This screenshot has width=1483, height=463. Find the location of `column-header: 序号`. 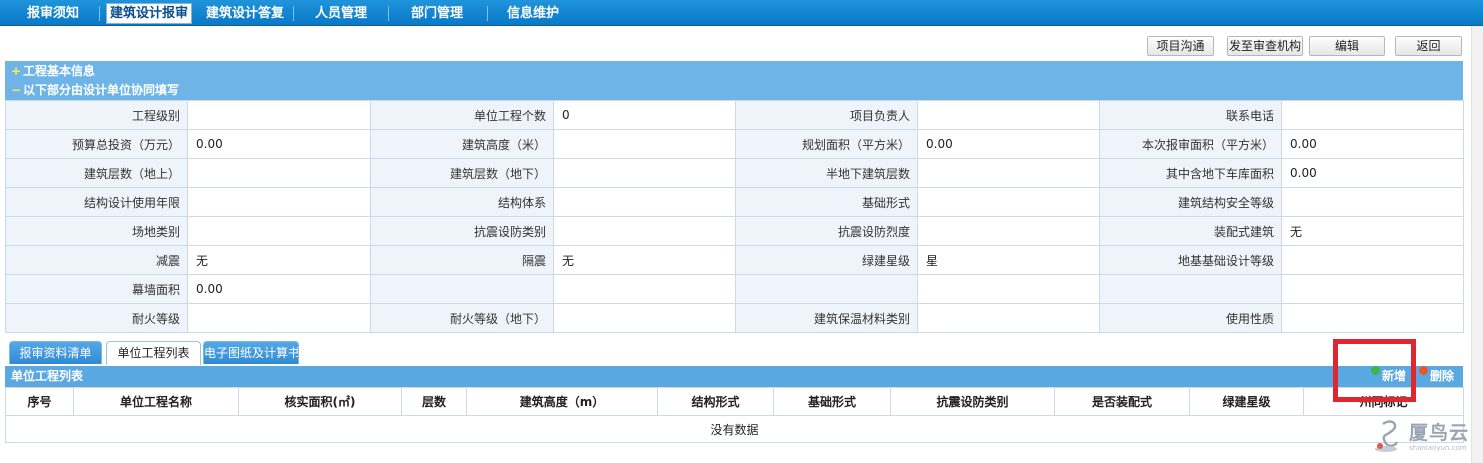

column-header: 序号 is located at coordinates (39, 401).